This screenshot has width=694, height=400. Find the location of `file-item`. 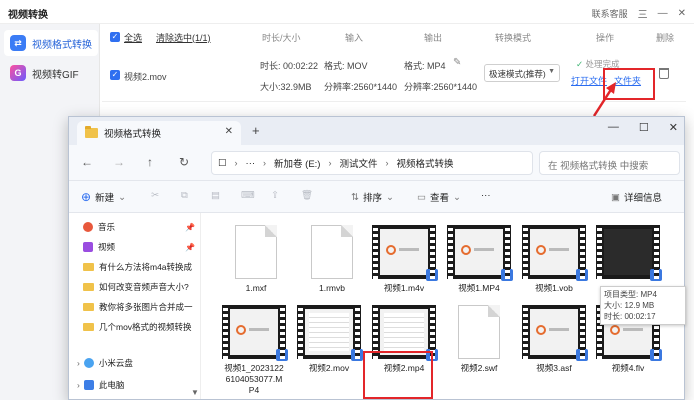

file-item is located at coordinates (628, 254).